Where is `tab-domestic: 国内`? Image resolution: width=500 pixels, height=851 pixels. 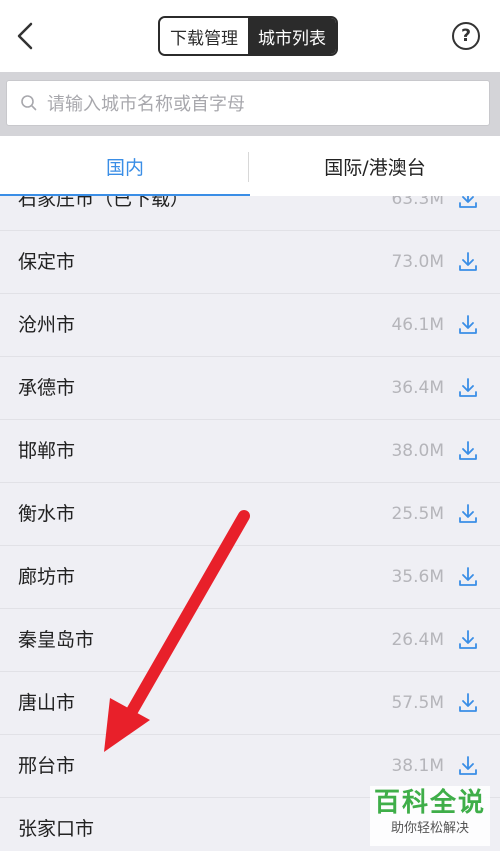
tab-domestic: 国内 is located at coordinates (125, 166).